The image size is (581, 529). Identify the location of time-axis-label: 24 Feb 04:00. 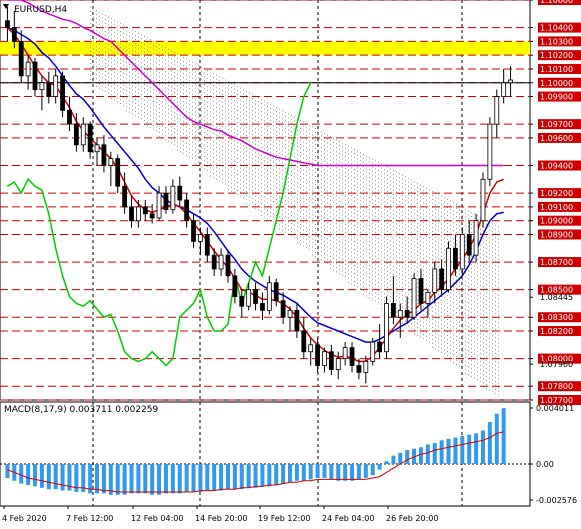
(348, 518).